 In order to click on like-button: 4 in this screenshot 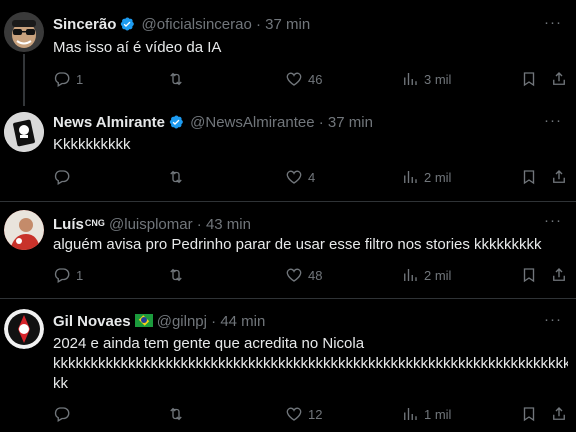, I will do `click(300, 177)`.